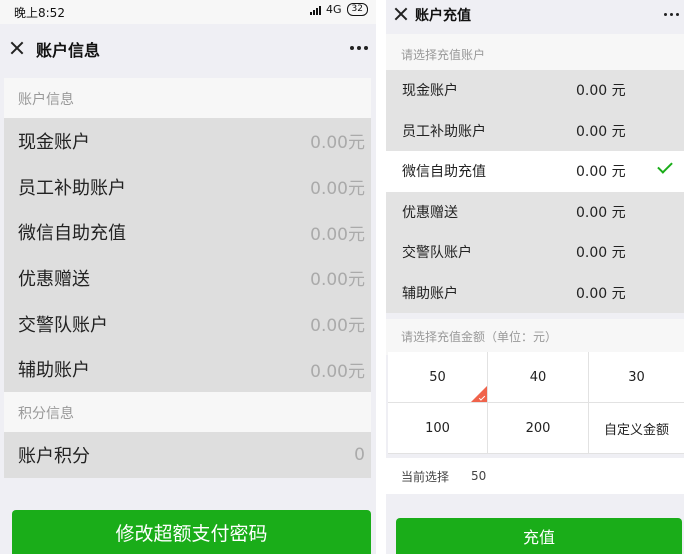 The height and width of the screenshot is (554, 684). Describe the element at coordinates (535, 16) in the screenshot. I see `nav-bar: 账户充值` at that location.